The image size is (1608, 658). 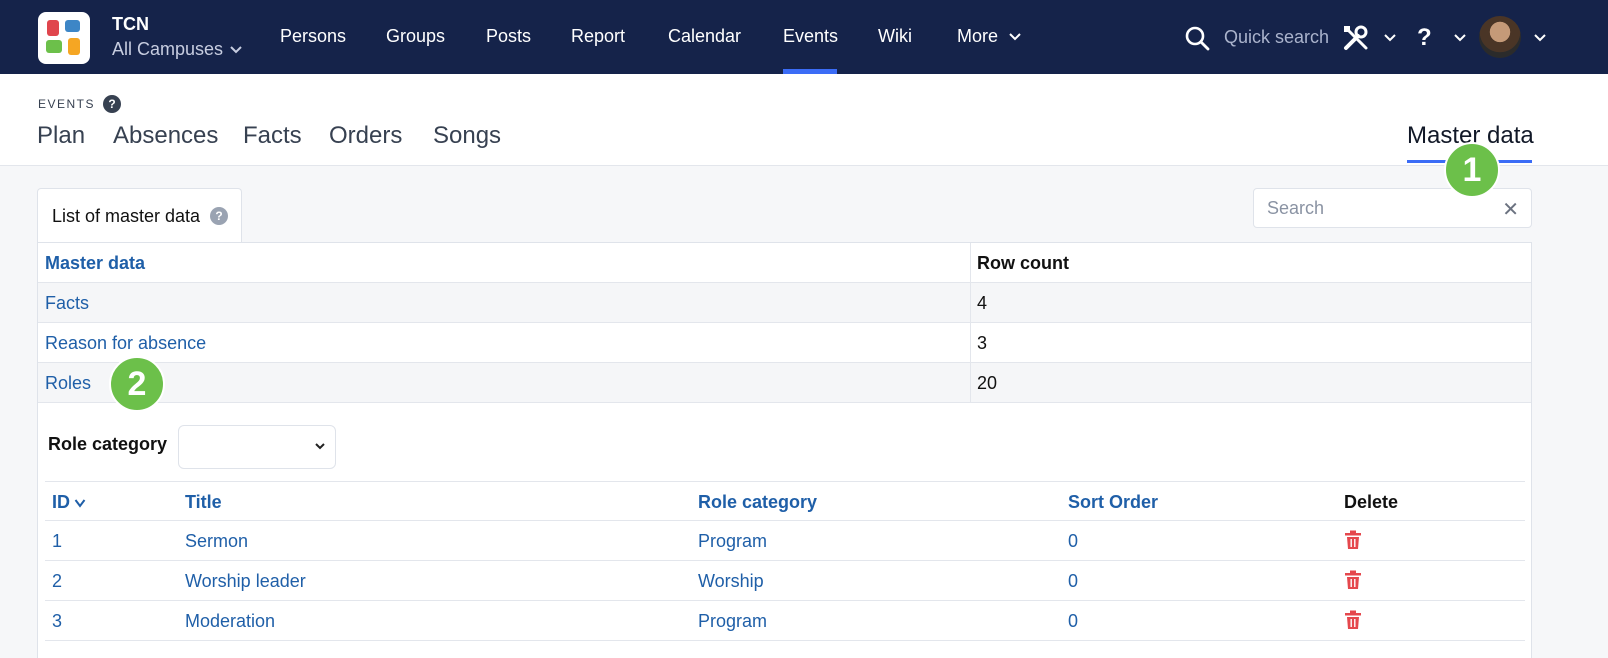 I want to click on table-row: 2 Worship leader Worship 0, so click(x=785, y=581).